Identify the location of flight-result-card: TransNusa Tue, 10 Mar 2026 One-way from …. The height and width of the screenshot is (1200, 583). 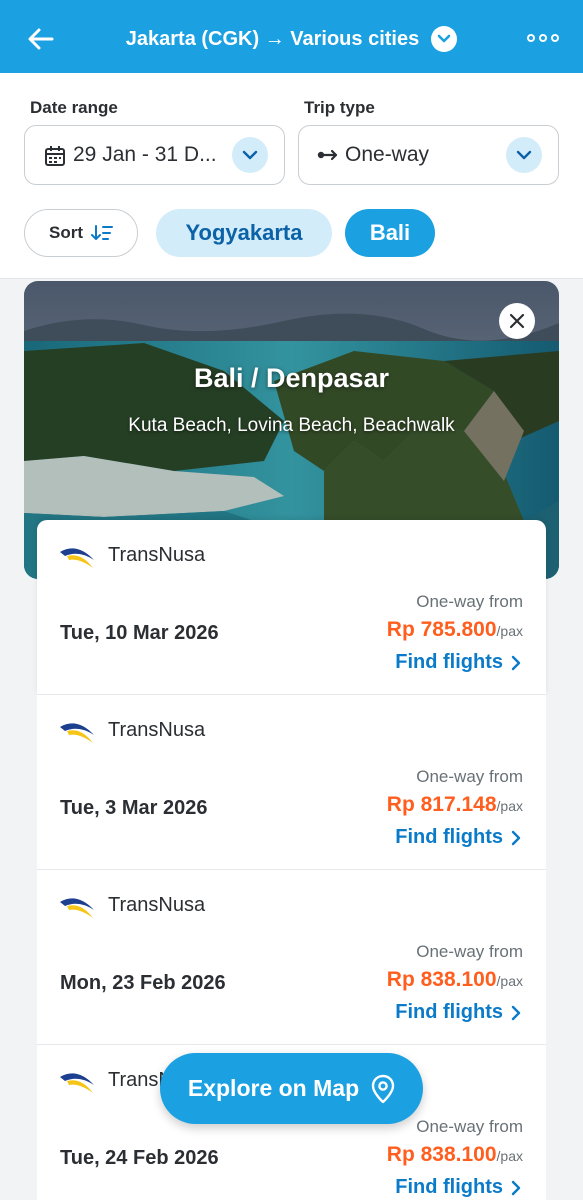
(291, 607).